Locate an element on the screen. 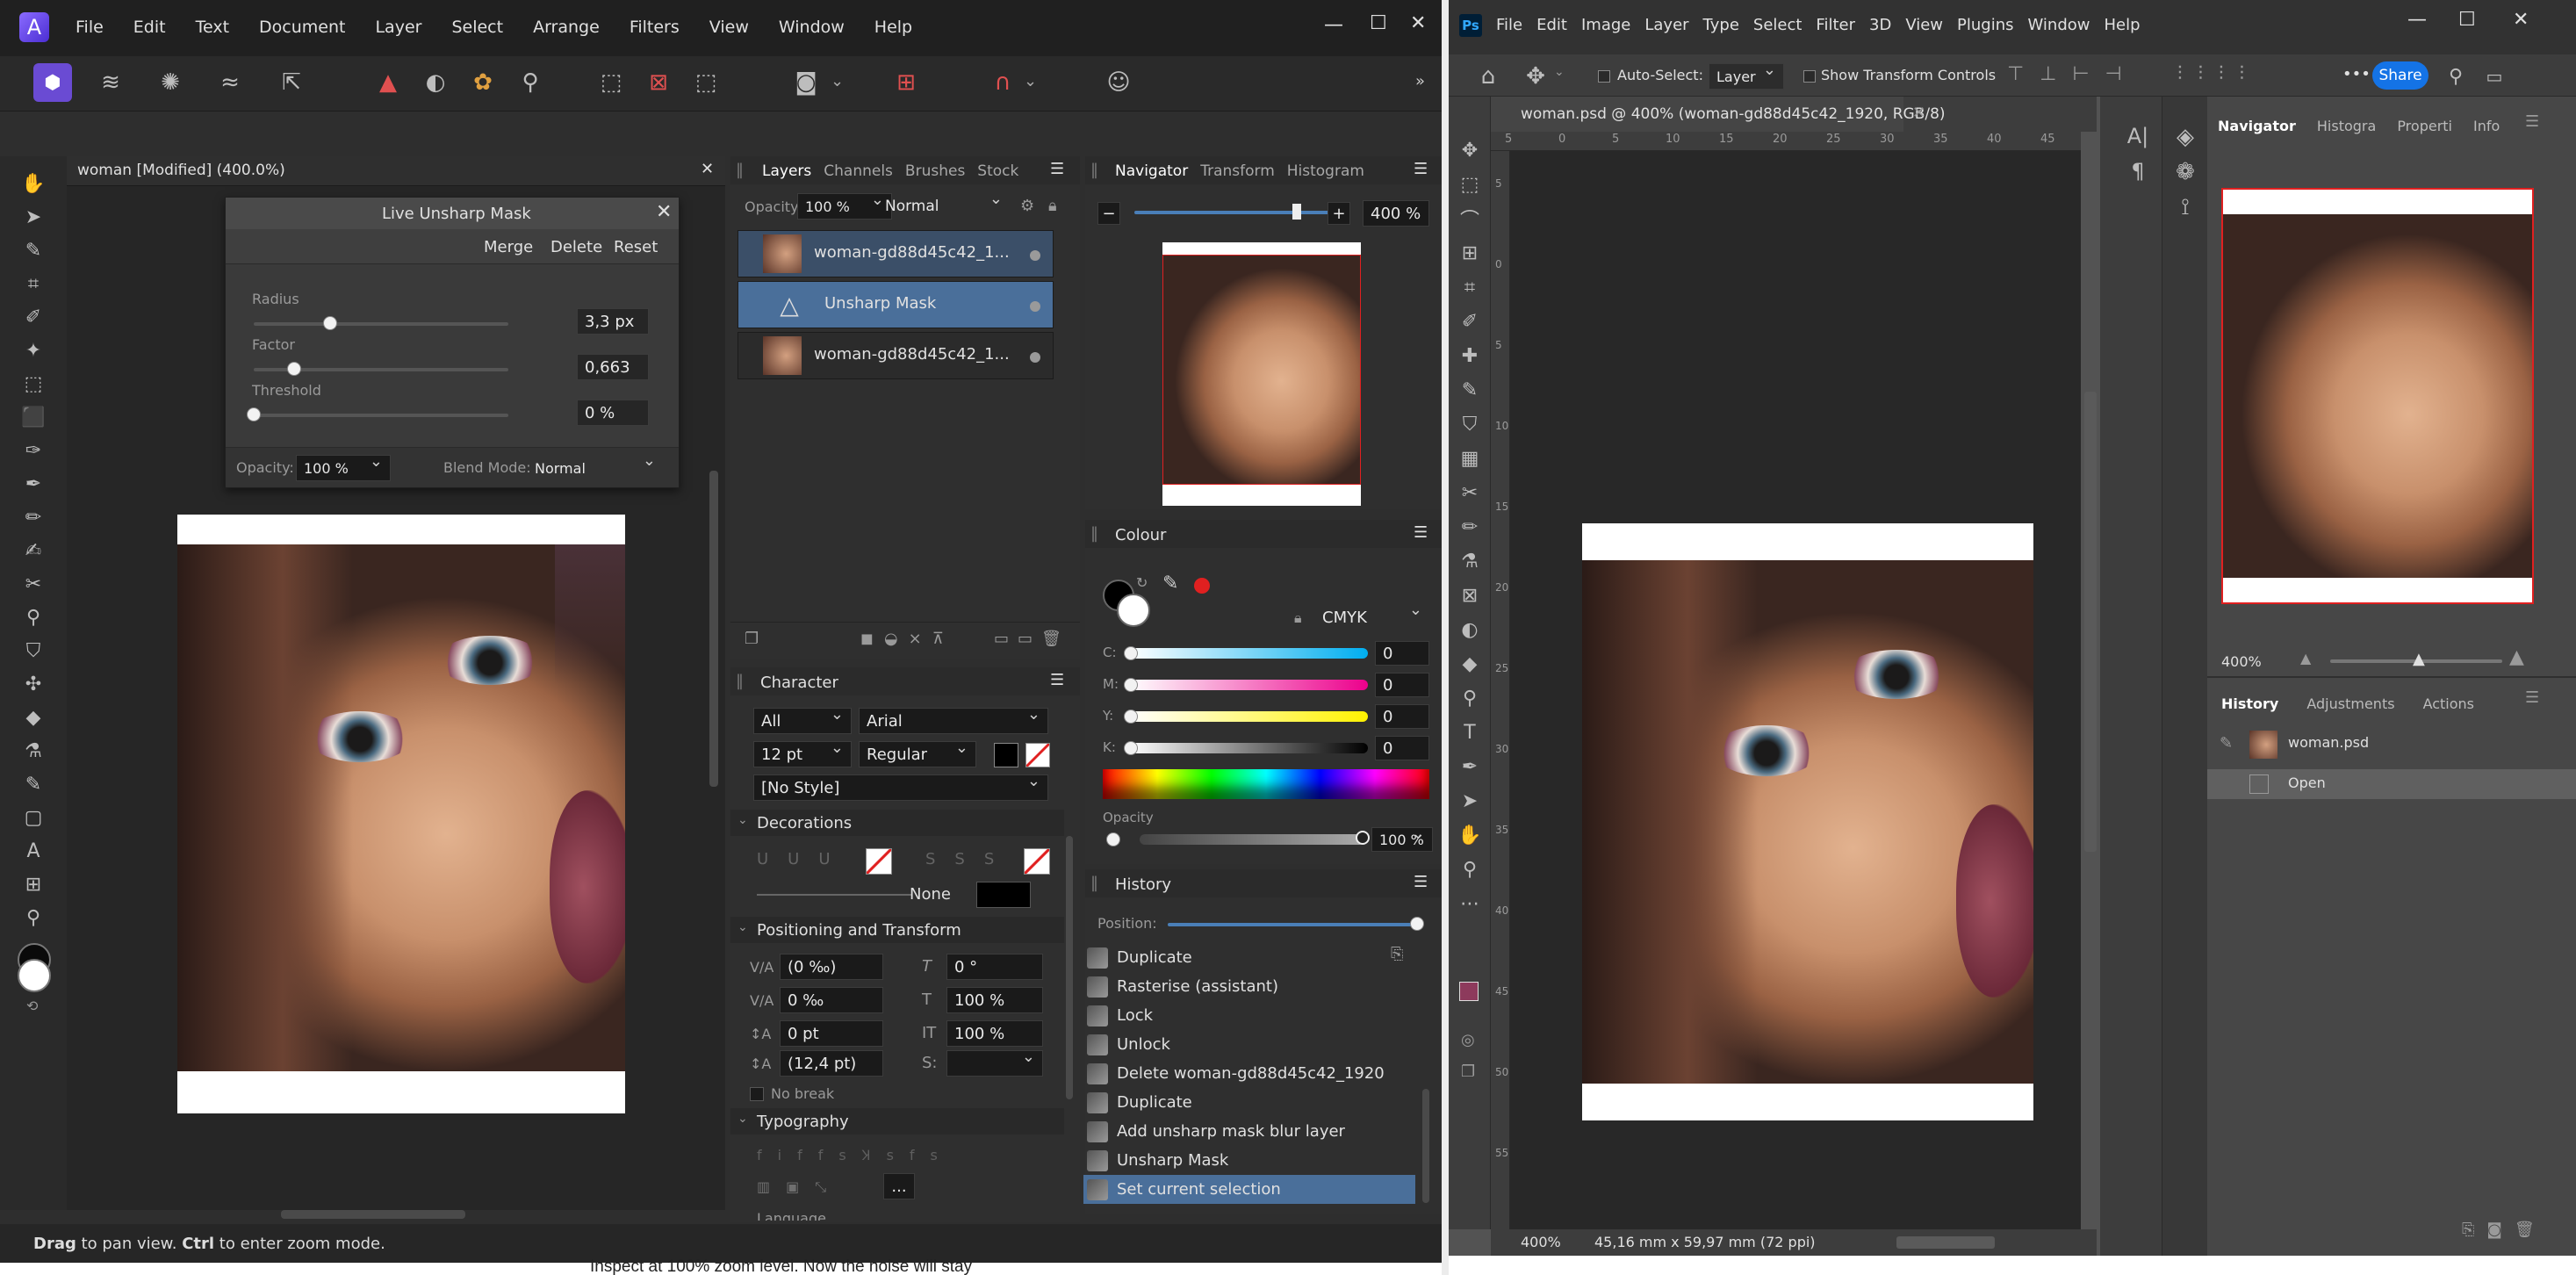 This screenshot has width=2576, height=1275. ps-tab-info: Info is located at coordinates (2486, 126).